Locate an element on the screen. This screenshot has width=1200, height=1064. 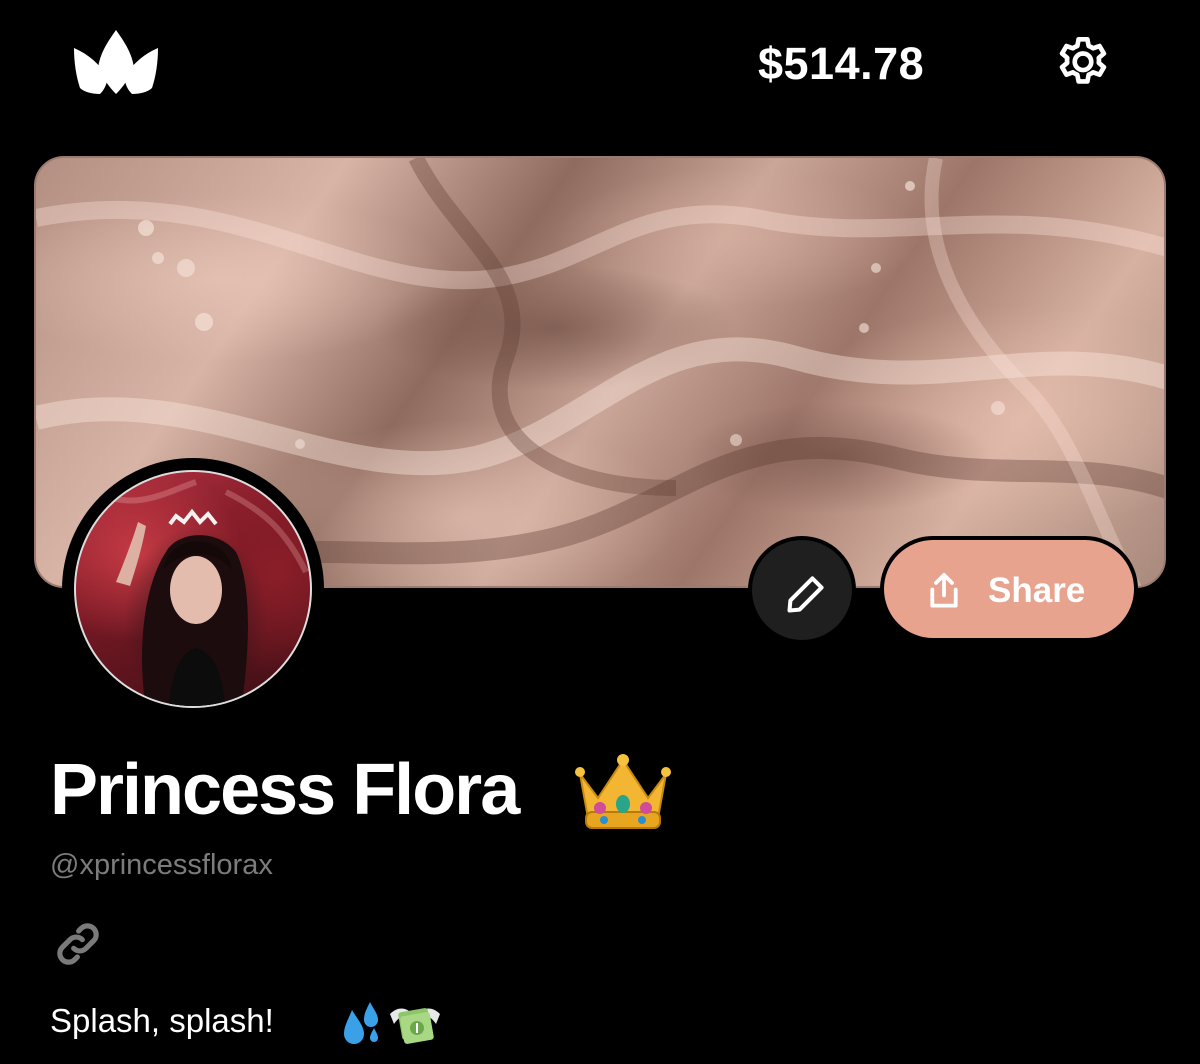
wallet-balance: $514.78 is located at coordinates (841, 64).